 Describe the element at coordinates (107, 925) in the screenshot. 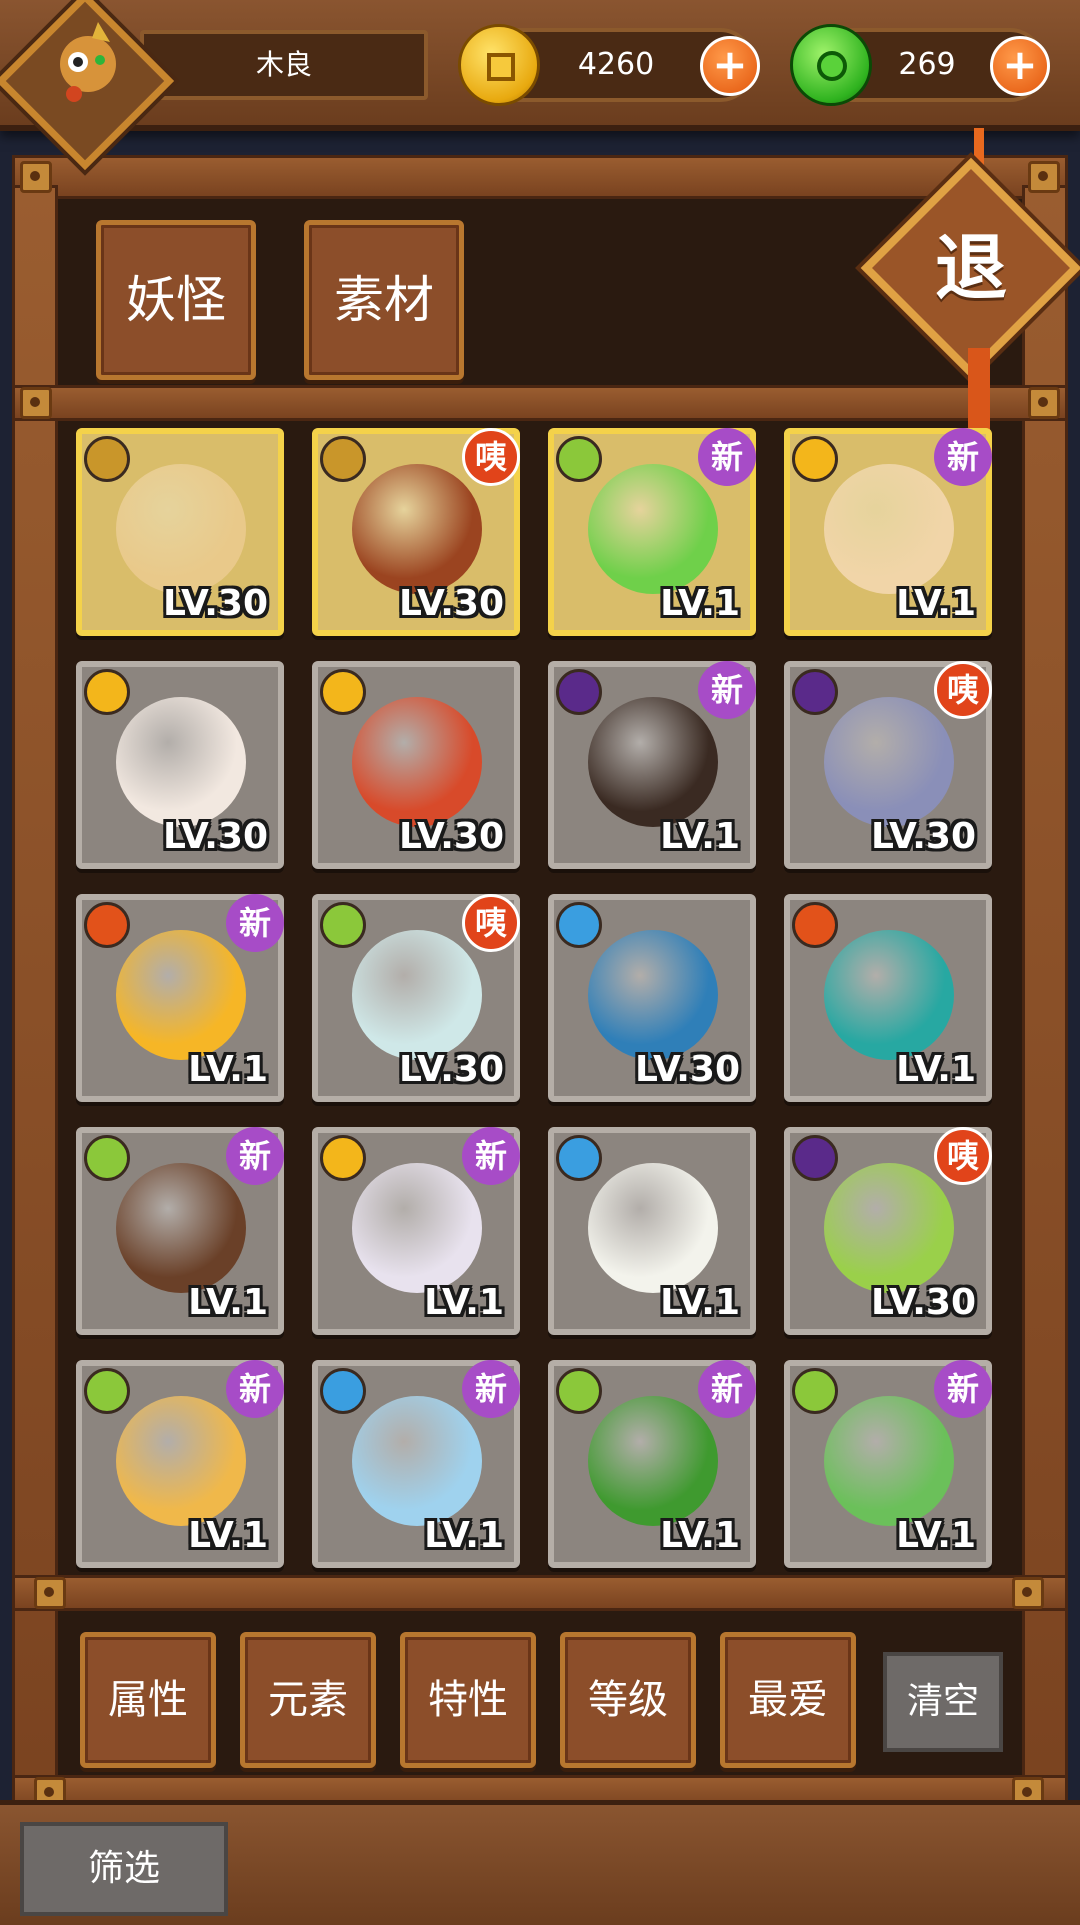

I see `fire-element-icon` at that location.